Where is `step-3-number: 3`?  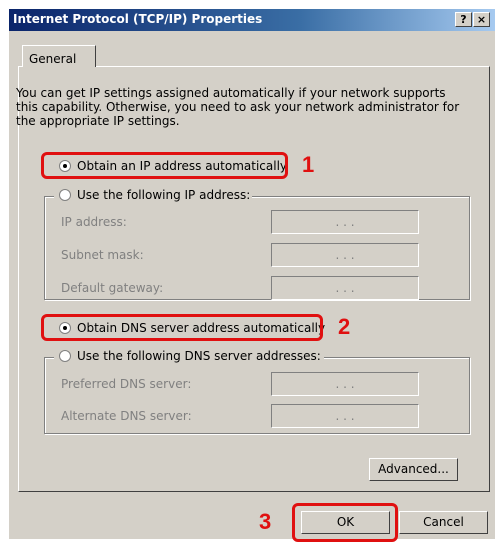 step-3-number: 3 is located at coordinates (265, 521).